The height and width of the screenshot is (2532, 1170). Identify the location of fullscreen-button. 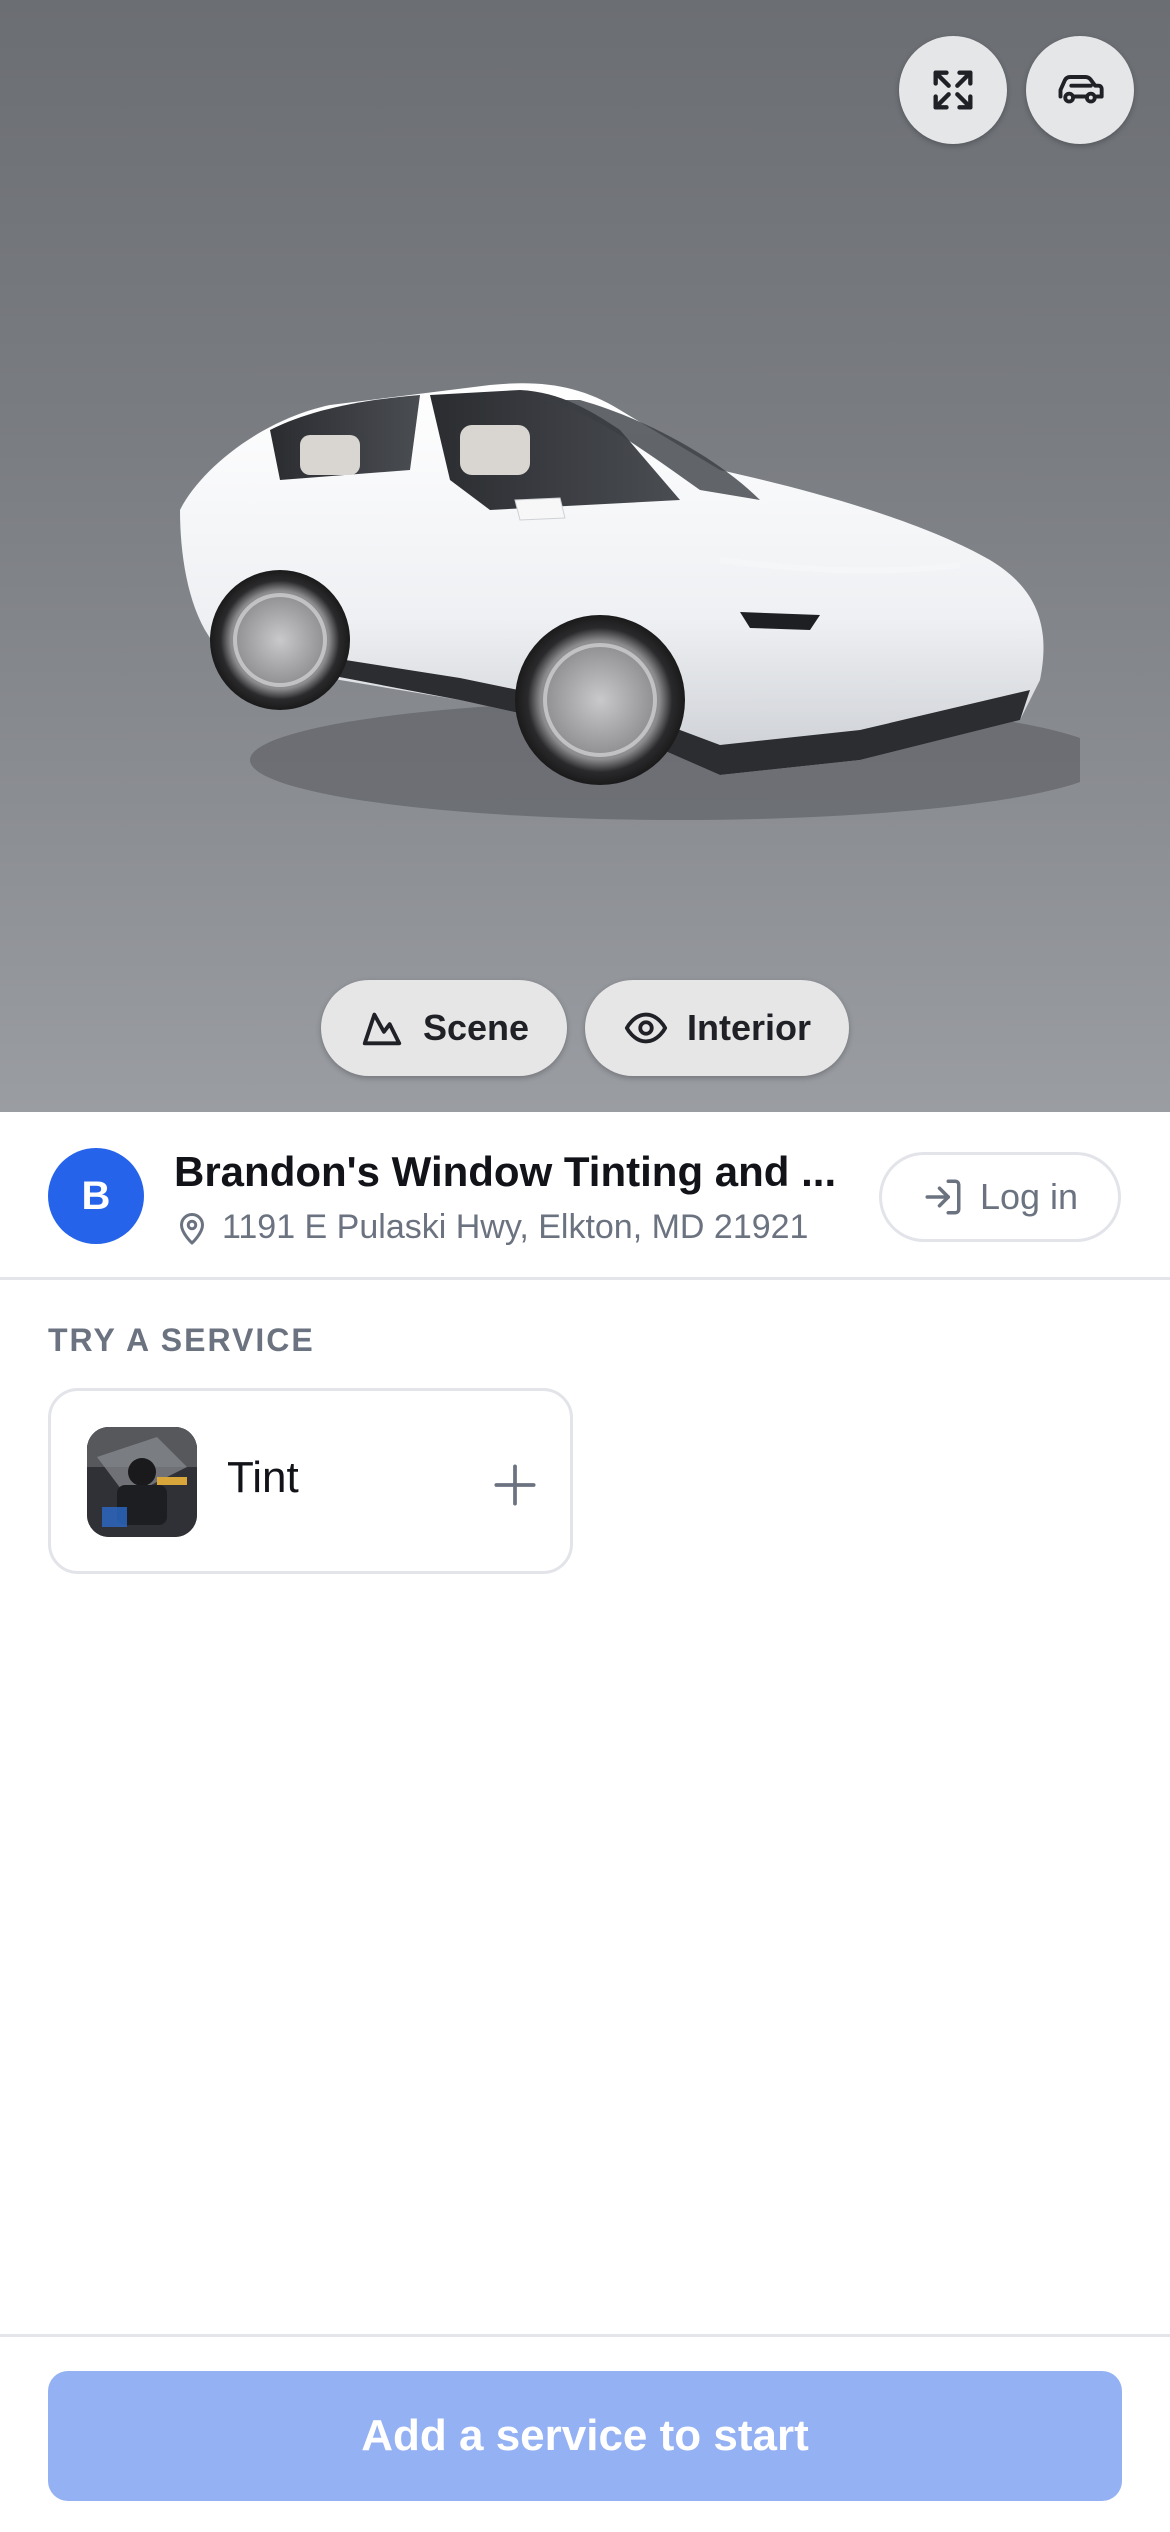
(953, 90).